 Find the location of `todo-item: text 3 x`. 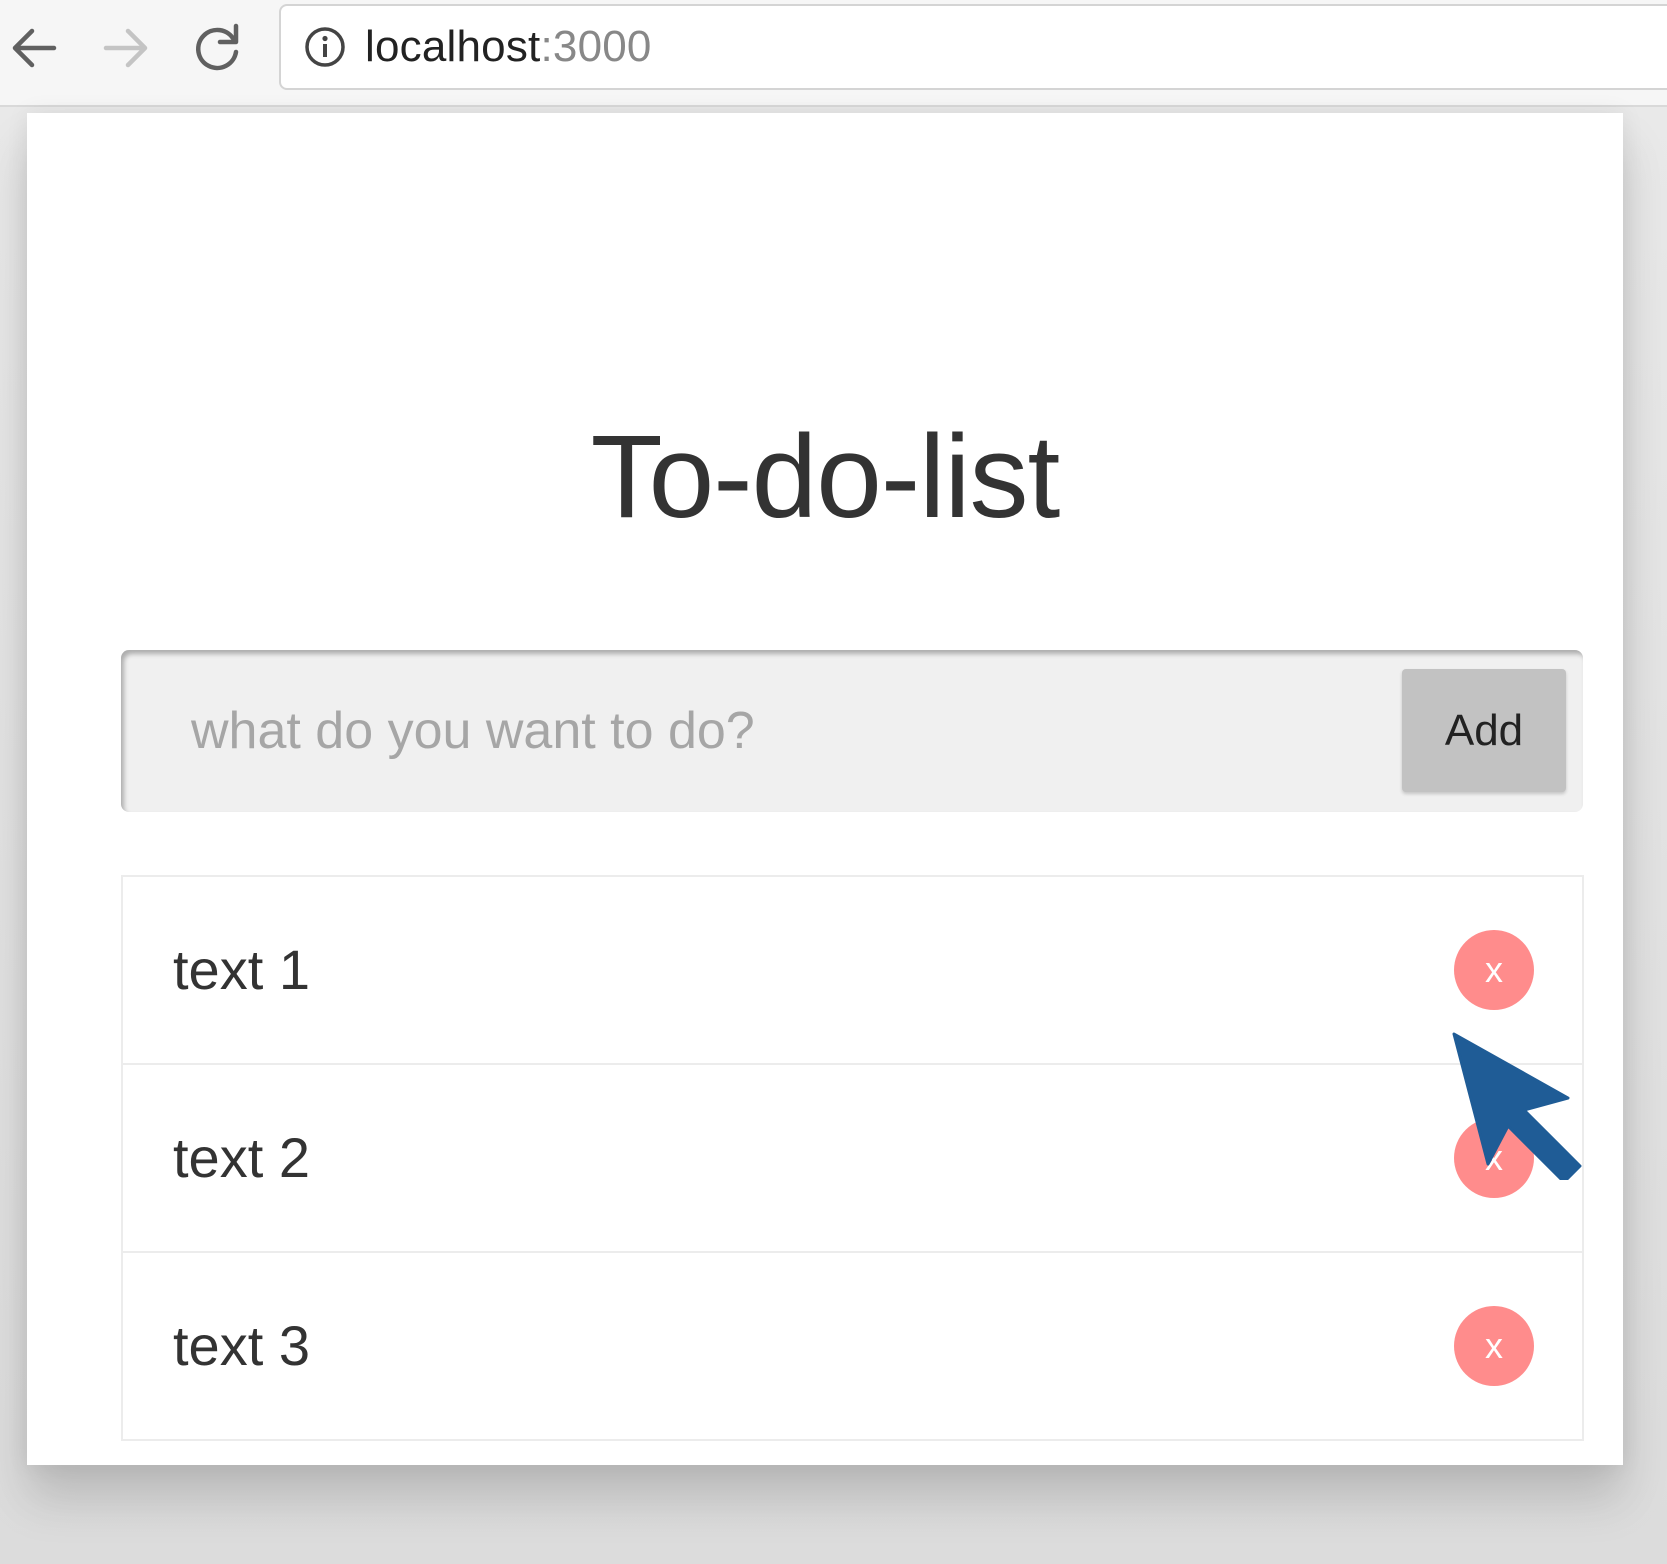

todo-item: text 3 x is located at coordinates (852, 1346).